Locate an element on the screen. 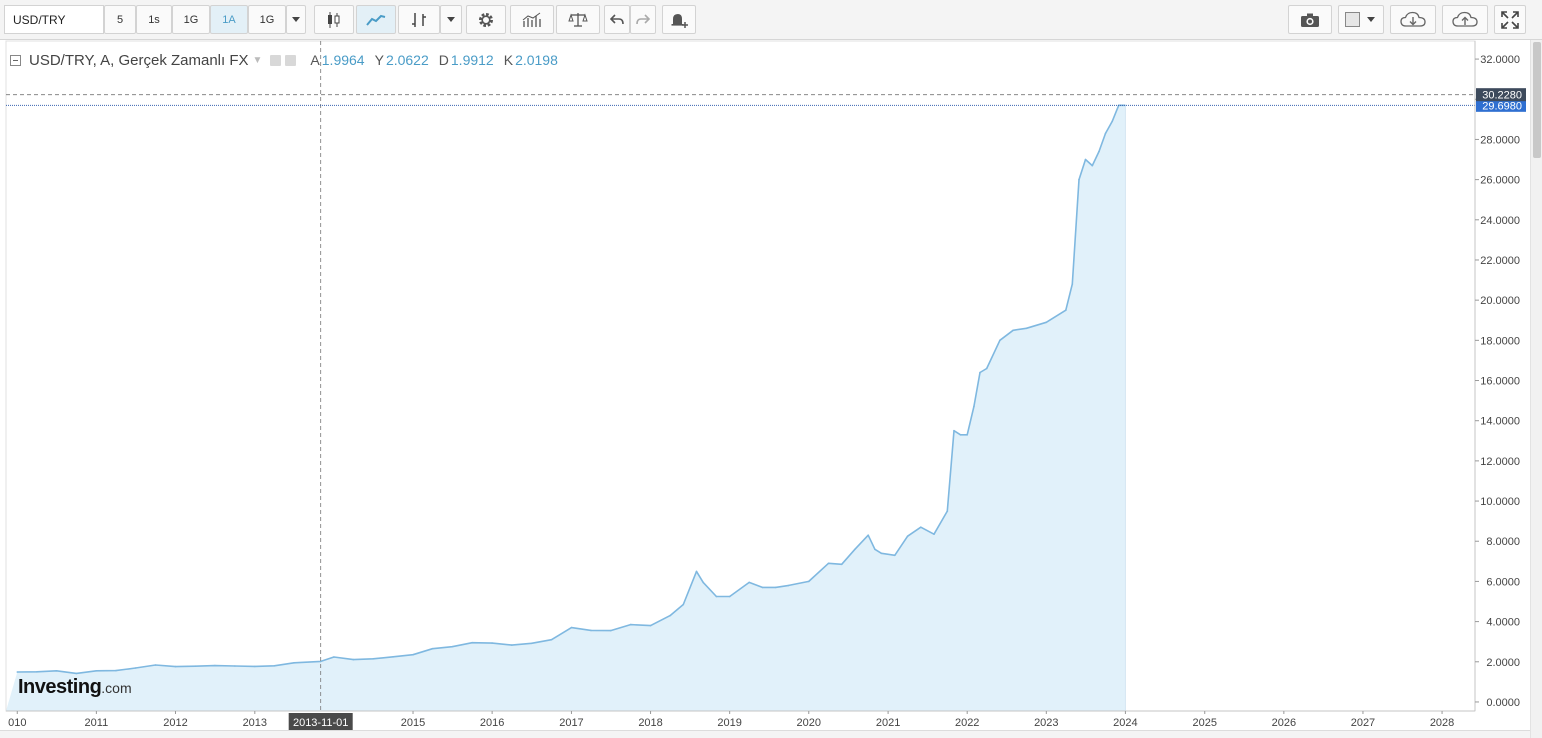  redo-button is located at coordinates (643, 19).